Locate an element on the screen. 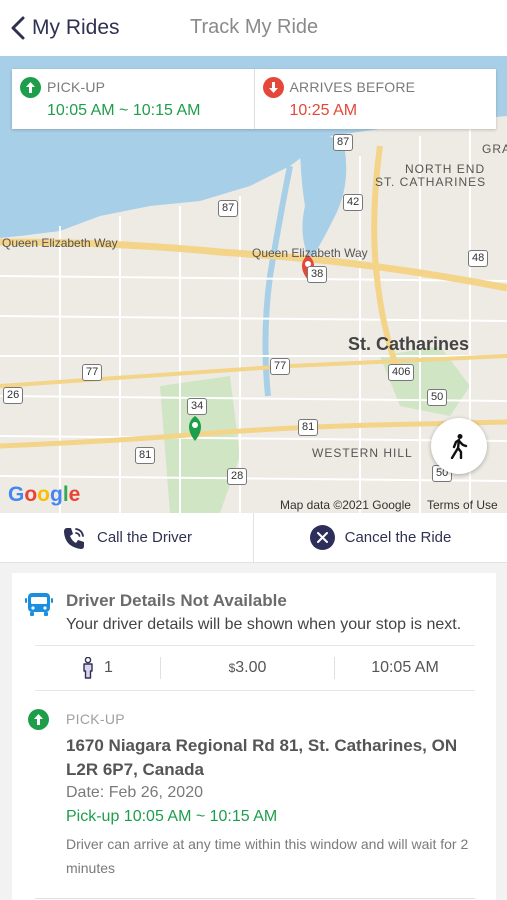  shield-81b: 81 is located at coordinates (308, 427).